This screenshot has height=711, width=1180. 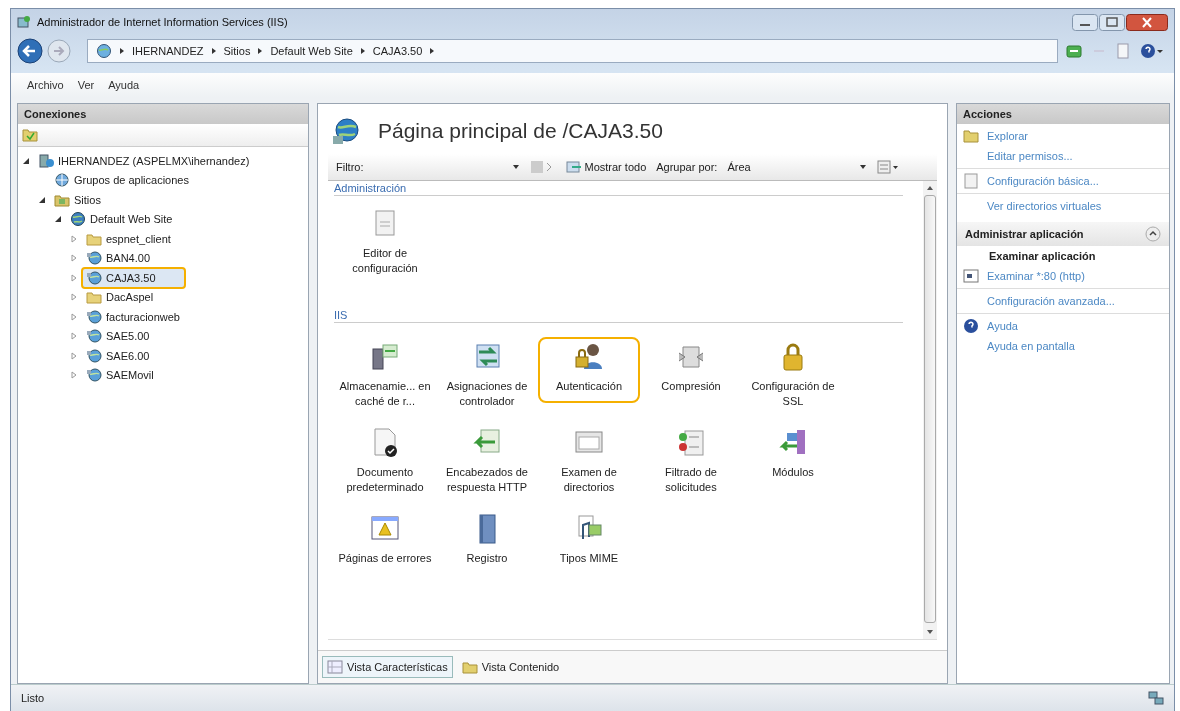 I want to click on feature-tile: Módulos, so click(x=793, y=456).